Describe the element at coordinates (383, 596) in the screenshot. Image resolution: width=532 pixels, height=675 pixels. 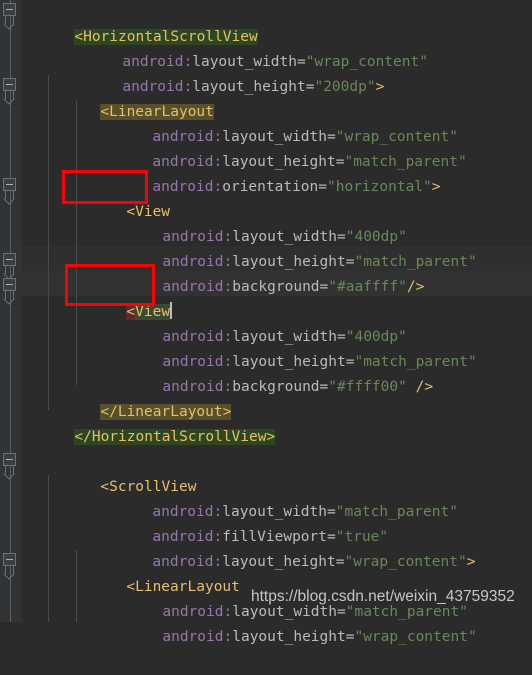
I see `csdn-watermark: https://blog.csdn.net/weixin_43759352` at that location.